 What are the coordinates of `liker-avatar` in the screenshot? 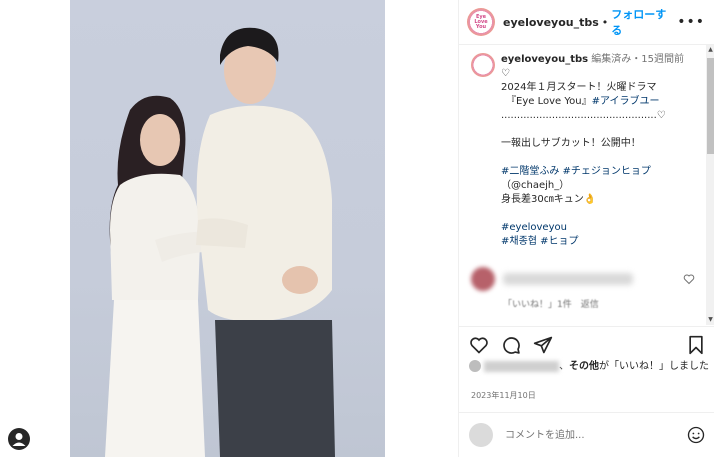 It's located at (475, 366).